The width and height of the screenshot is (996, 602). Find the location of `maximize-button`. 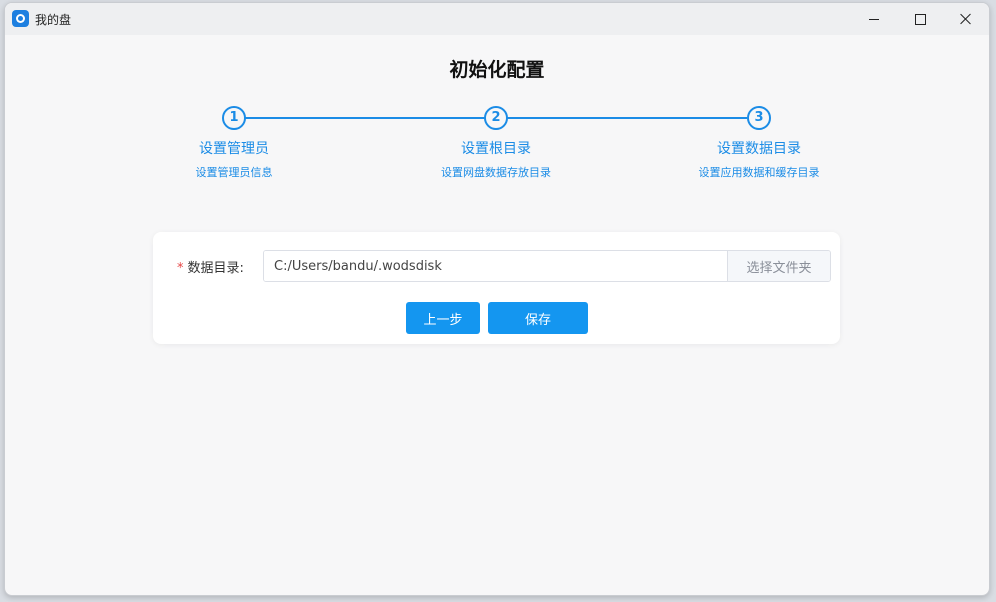

maximize-button is located at coordinates (920, 19).